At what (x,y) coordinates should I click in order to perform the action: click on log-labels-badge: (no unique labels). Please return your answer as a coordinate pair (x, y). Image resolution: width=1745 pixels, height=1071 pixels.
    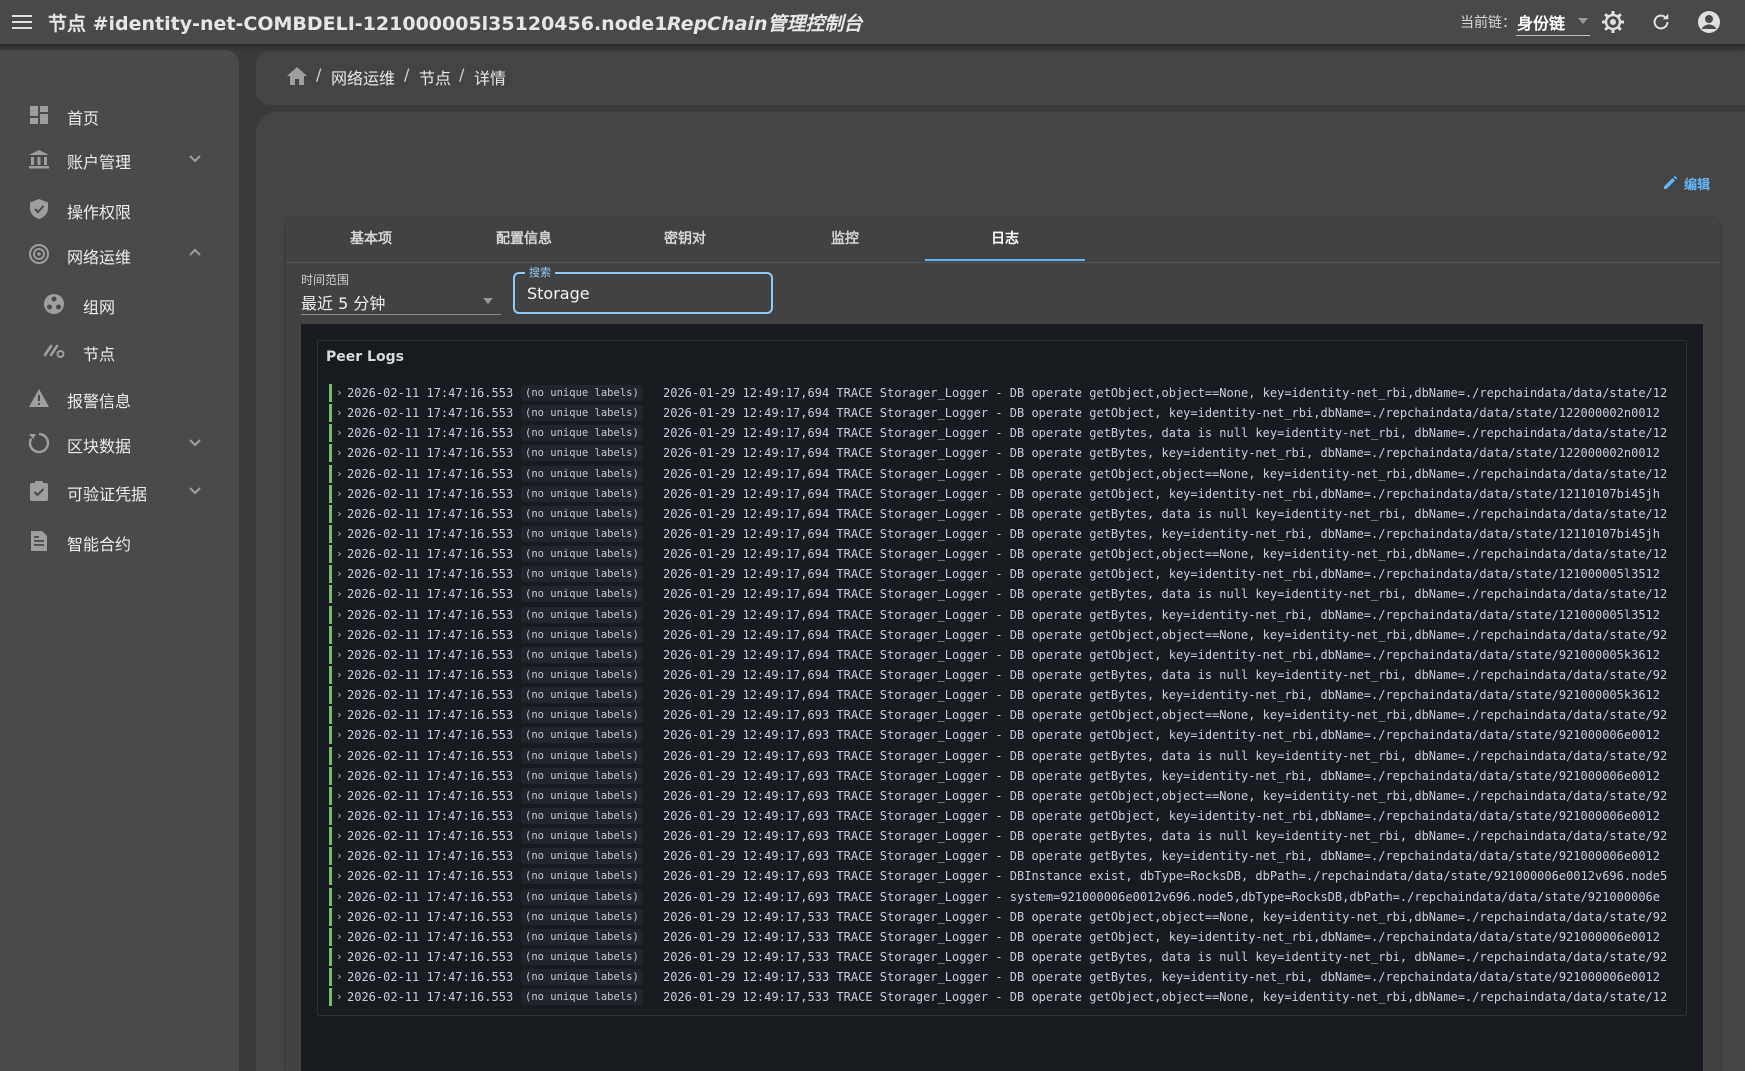
    Looking at the image, I should click on (582, 715).